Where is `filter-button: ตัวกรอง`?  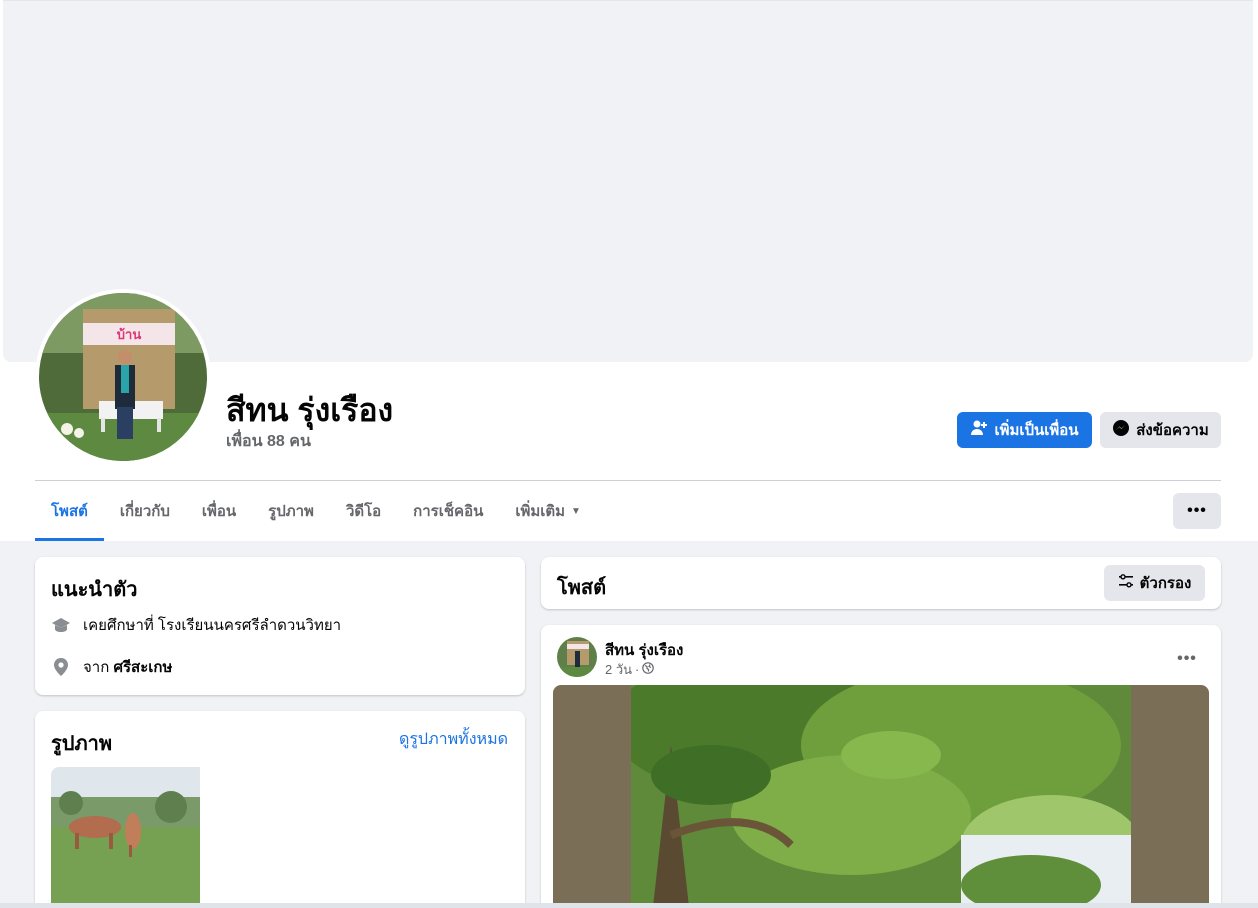
filter-button: ตัวกรอง is located at coordinates (1154, 583).